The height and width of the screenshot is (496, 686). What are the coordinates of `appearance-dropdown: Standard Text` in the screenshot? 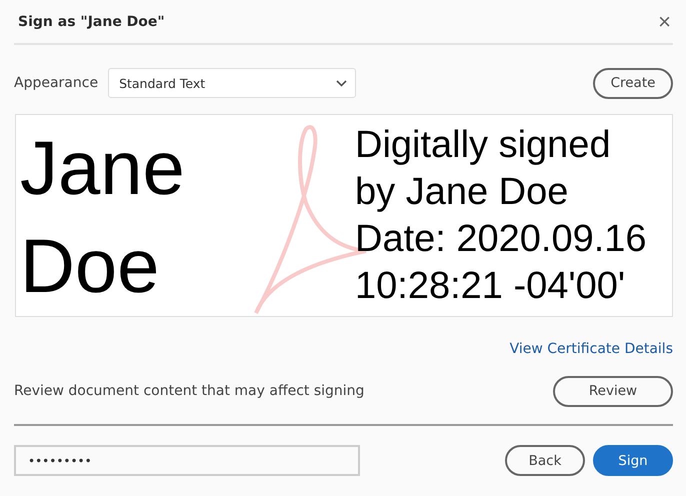 It's located at (232, 83).